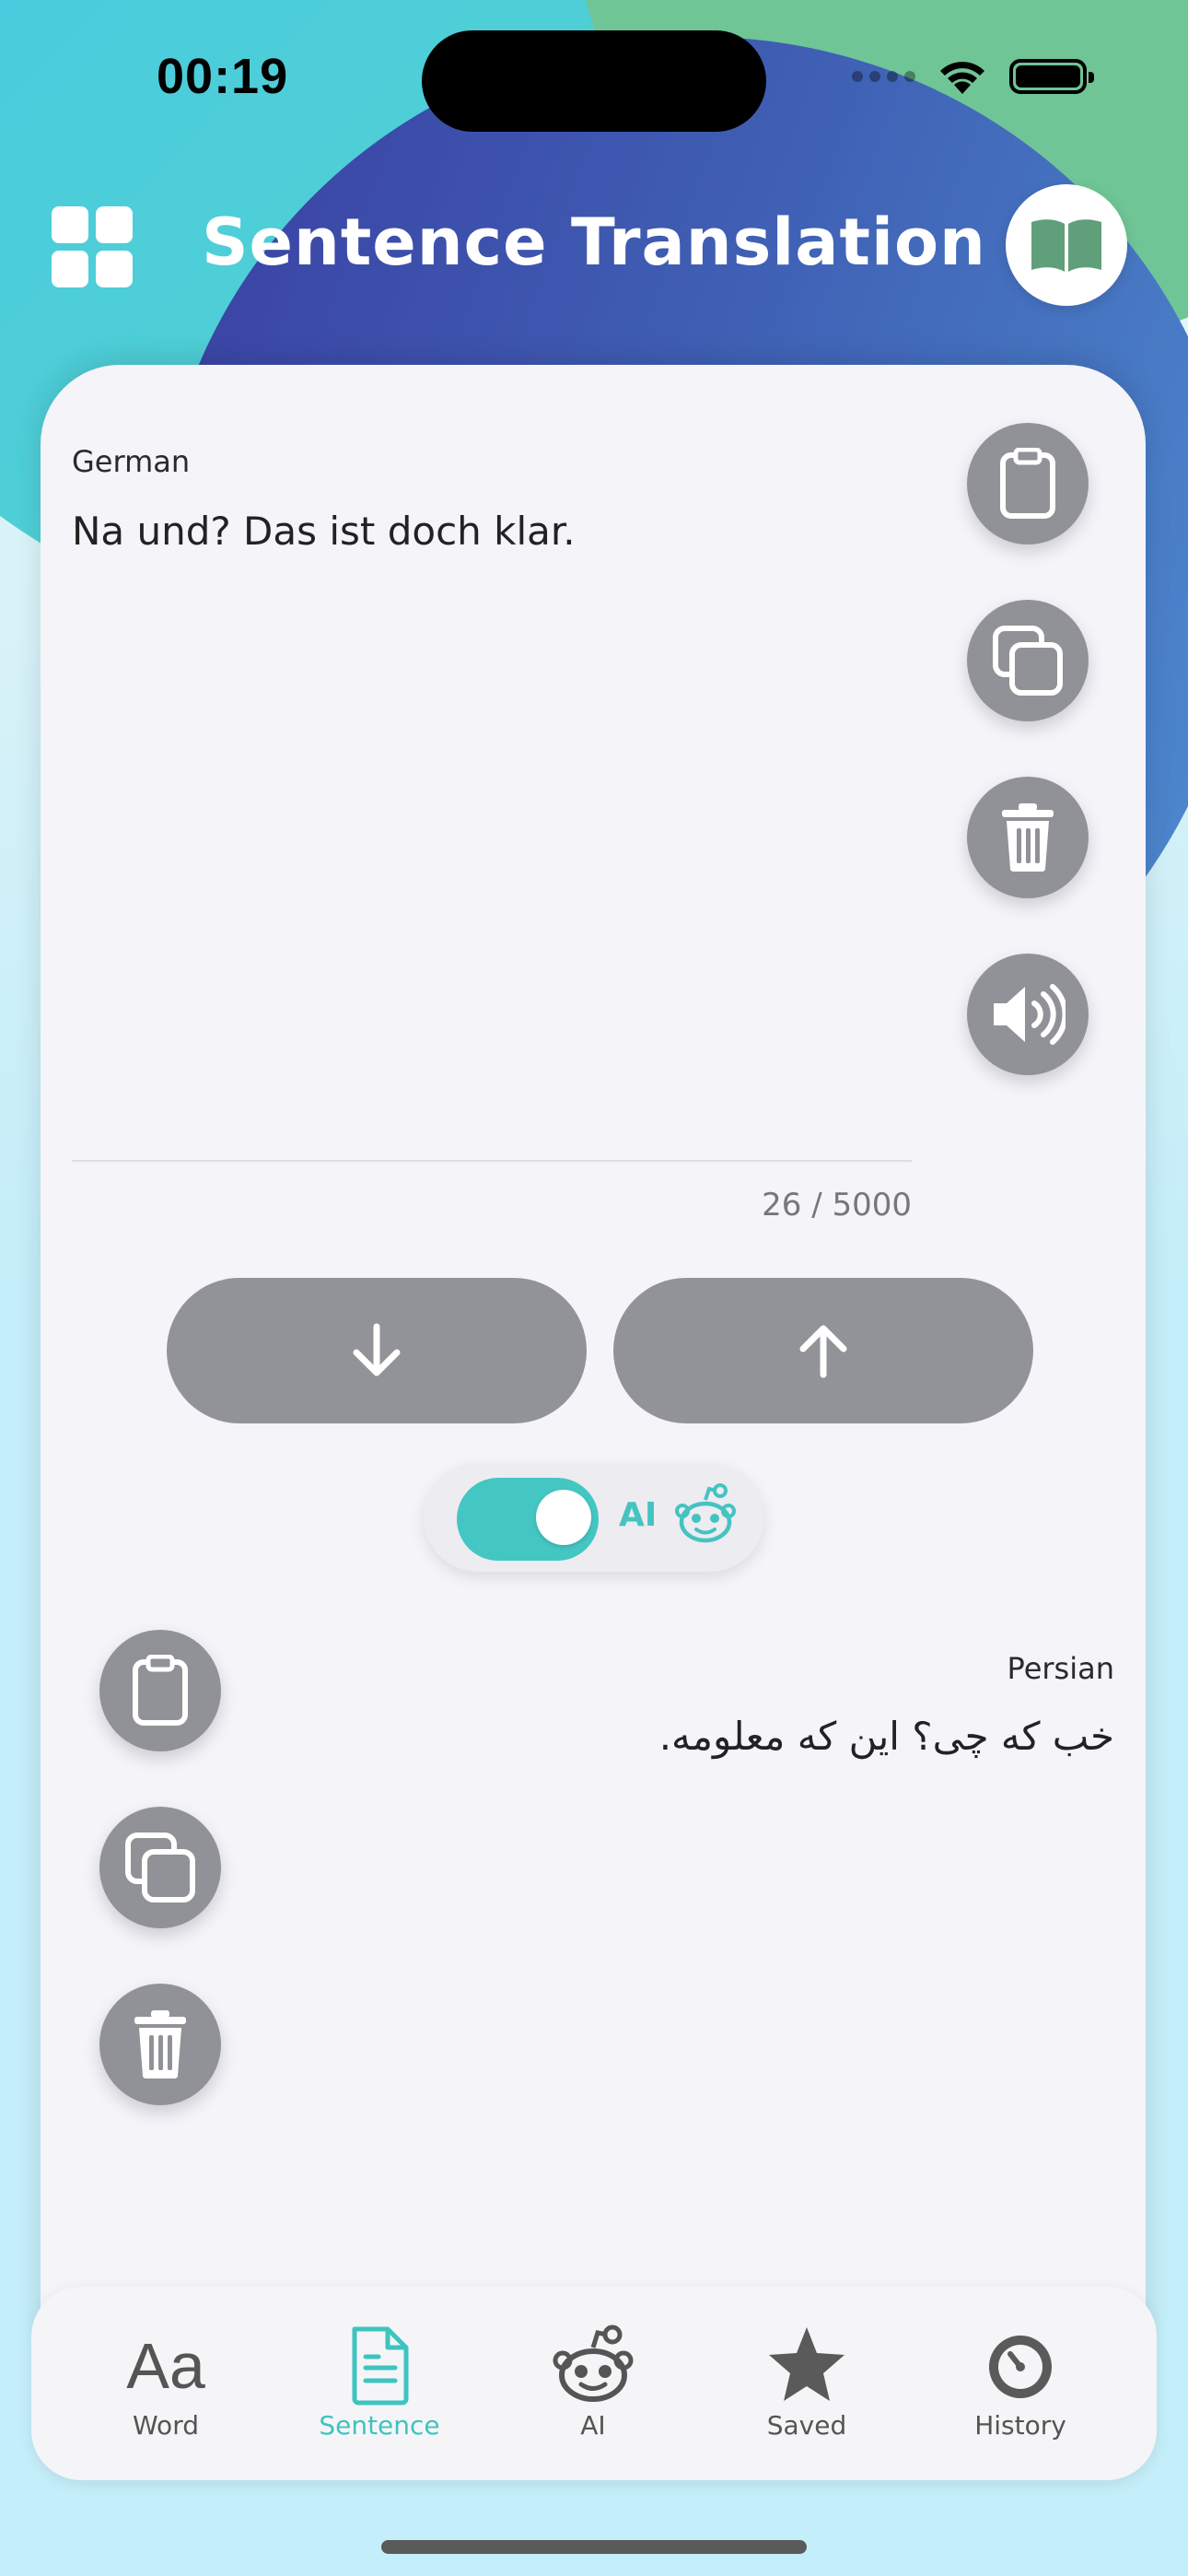  Describe the element at coordinates (806, 2425) in the screenshot. I see `tab-saved-label: Saved` at that location.